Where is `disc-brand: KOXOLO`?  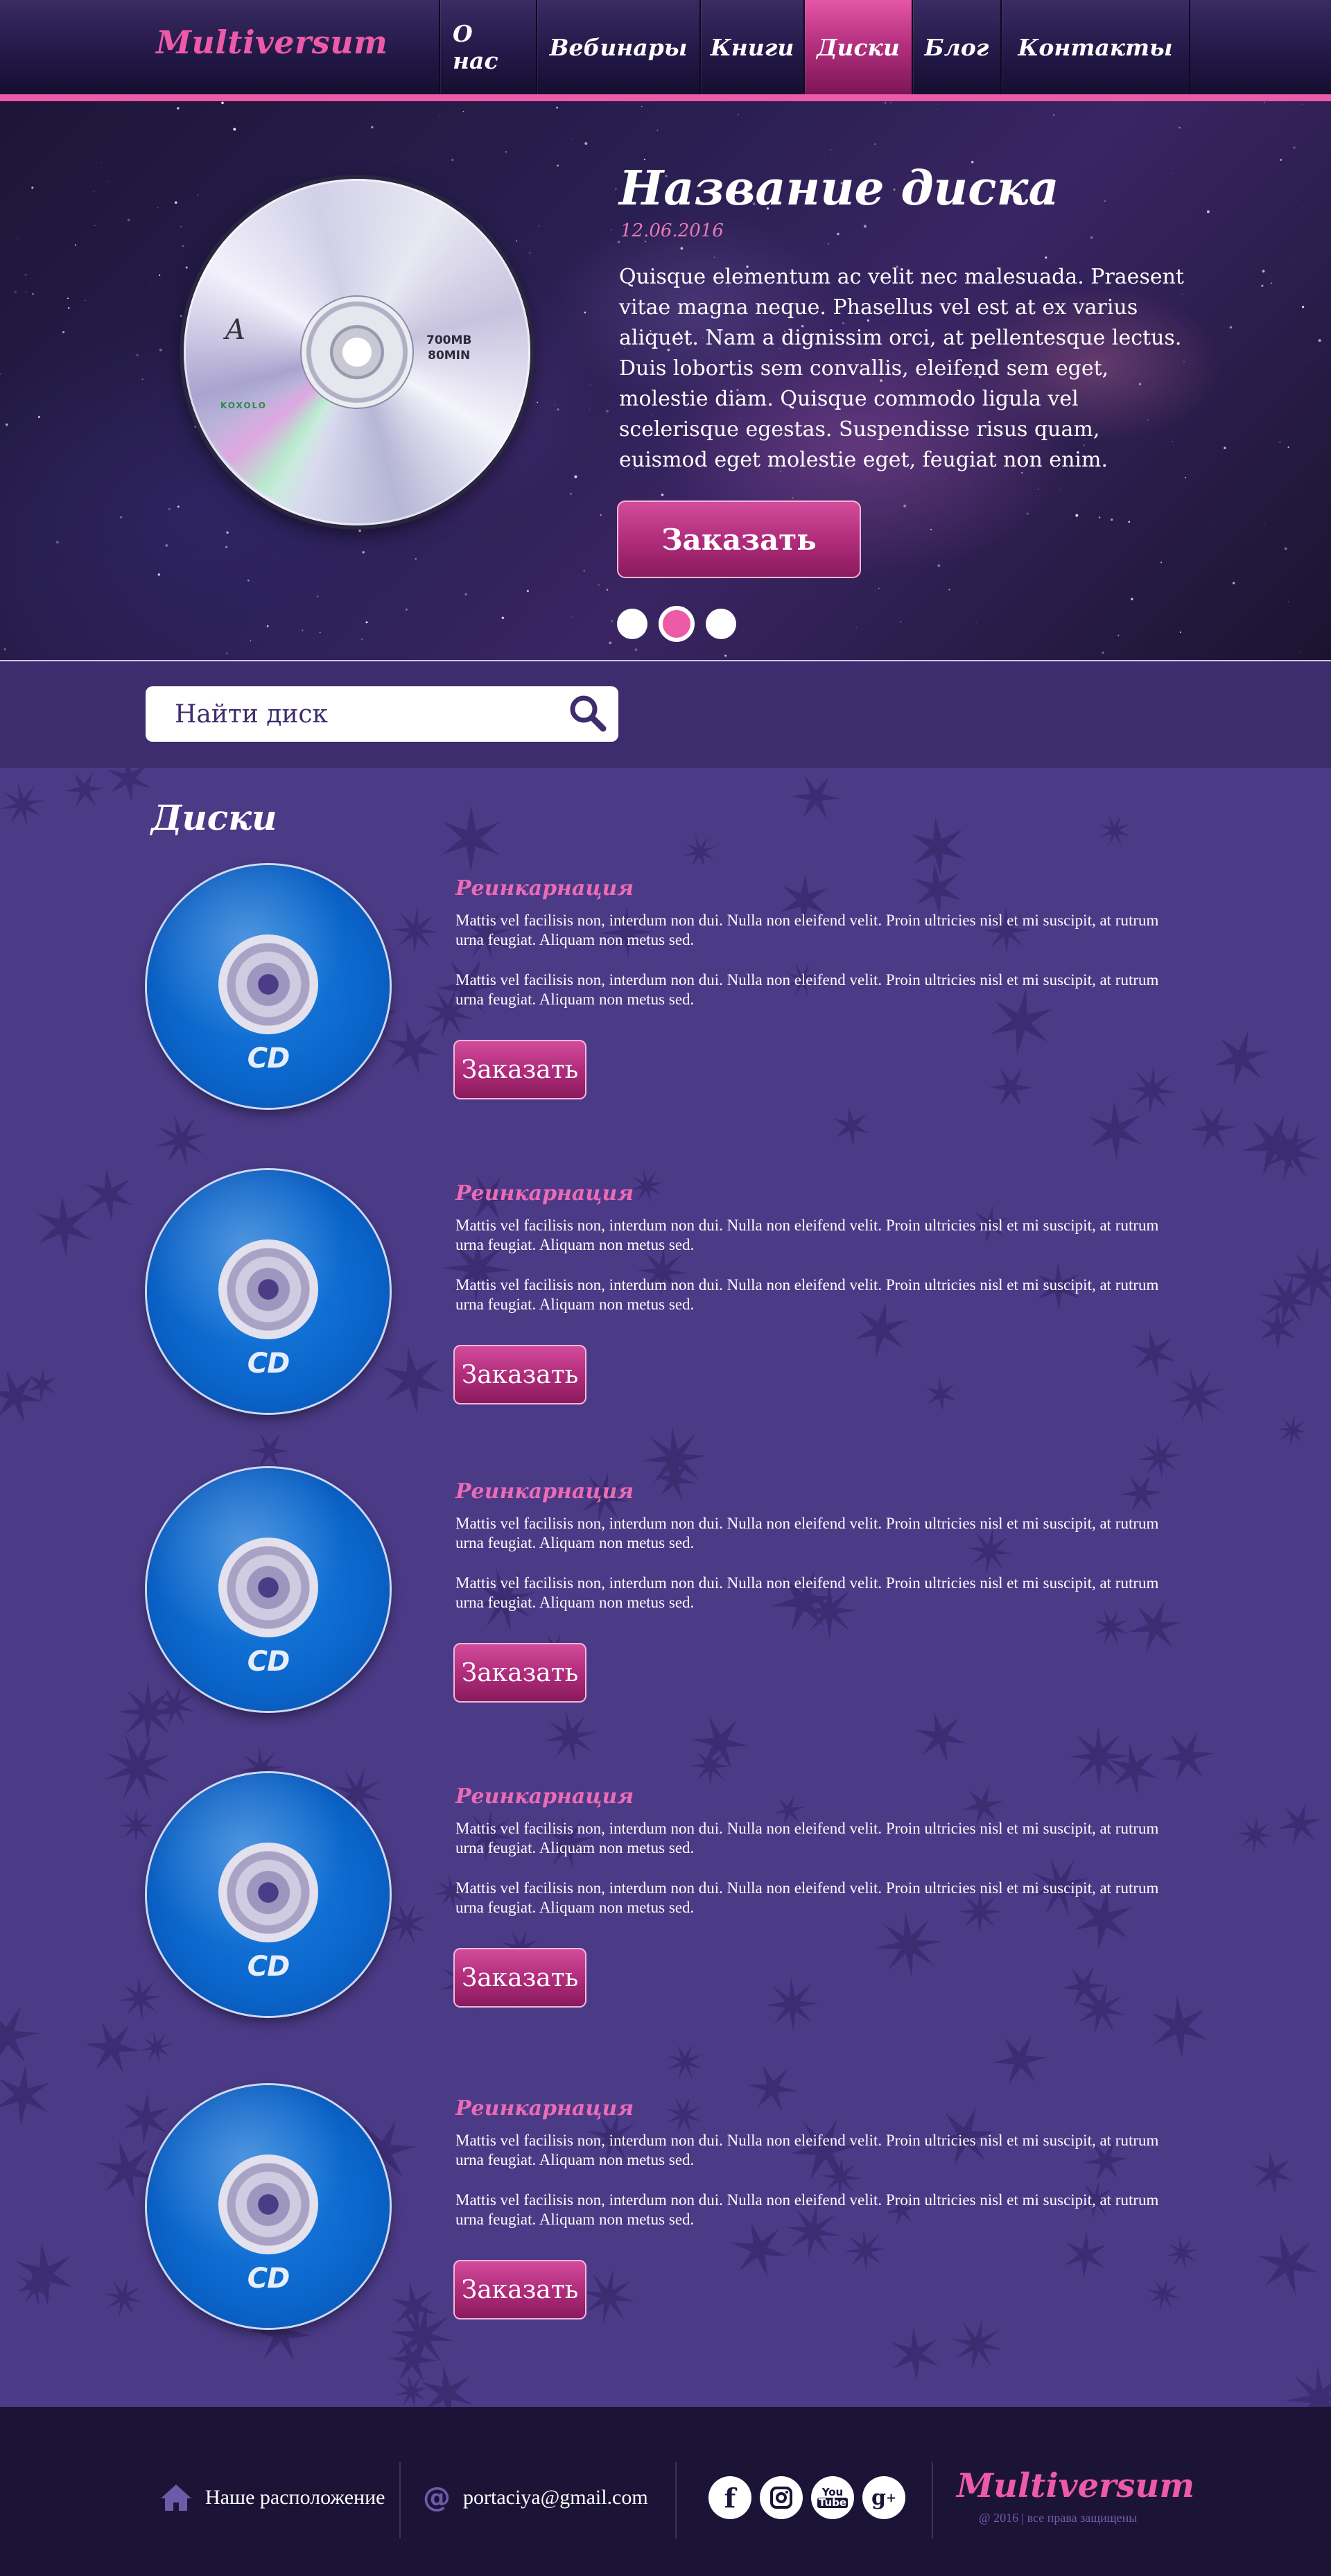 disc-brand: KOXOLO is located at coordinates (243, 405).